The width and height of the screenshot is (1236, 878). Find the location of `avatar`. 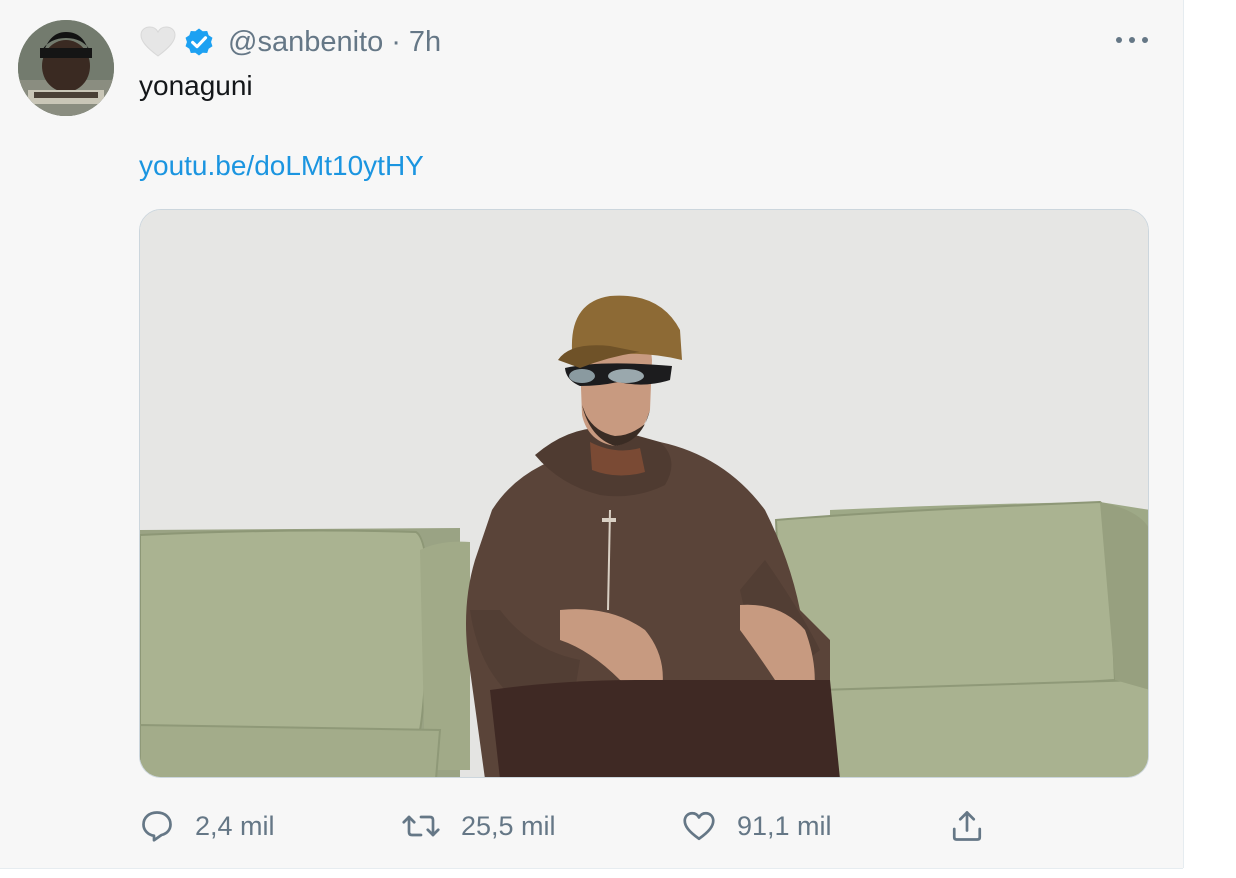

avatar is located at coordinates (66, 68).